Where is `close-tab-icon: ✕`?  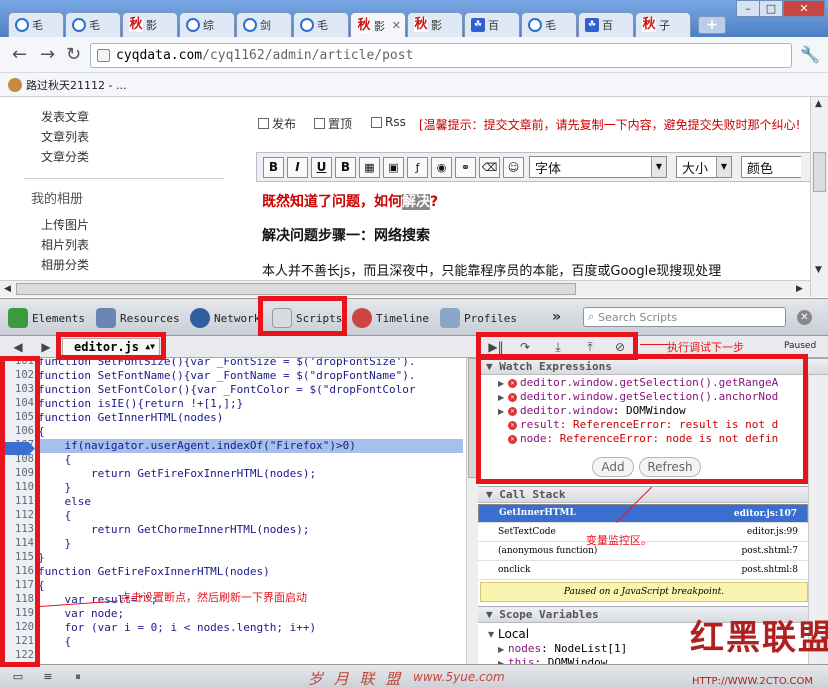 close-tab-icon: ✕ is located at coordinates (396, 25).